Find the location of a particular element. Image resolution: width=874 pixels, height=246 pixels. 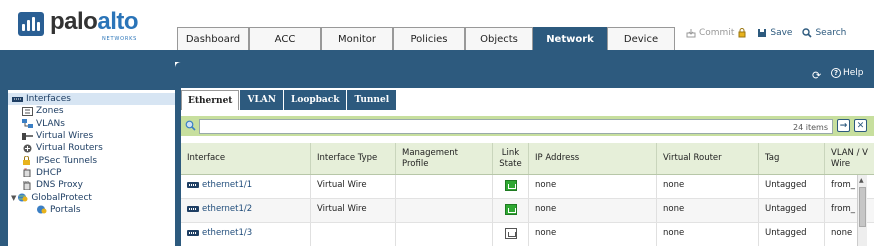

nav-label: GlobalProtect is located at coordinates (61, 197).